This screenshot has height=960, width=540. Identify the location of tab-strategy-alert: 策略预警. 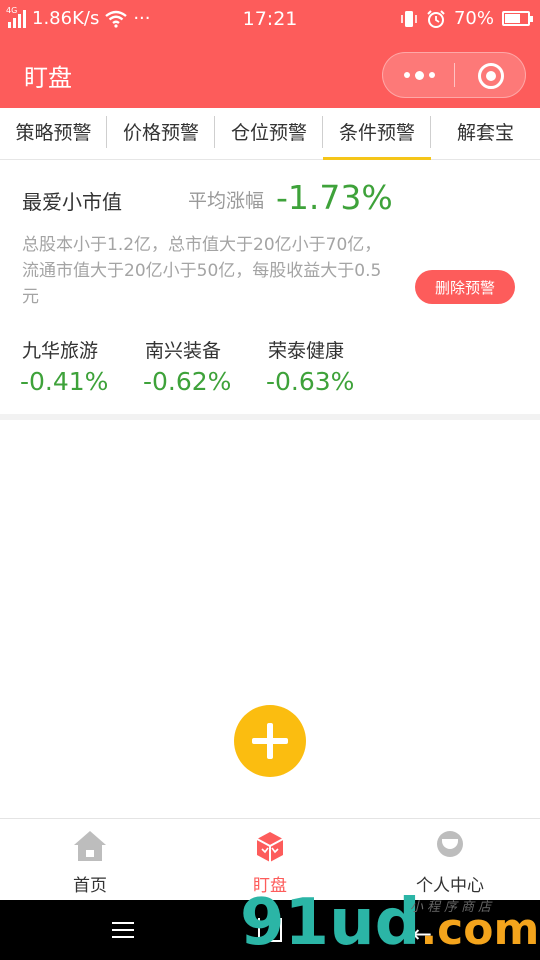
(53, 134).